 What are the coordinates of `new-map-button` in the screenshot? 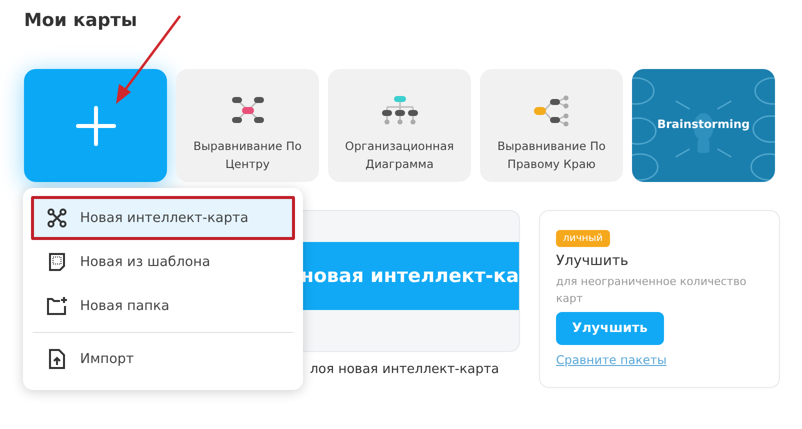 It's located at (95, 125).